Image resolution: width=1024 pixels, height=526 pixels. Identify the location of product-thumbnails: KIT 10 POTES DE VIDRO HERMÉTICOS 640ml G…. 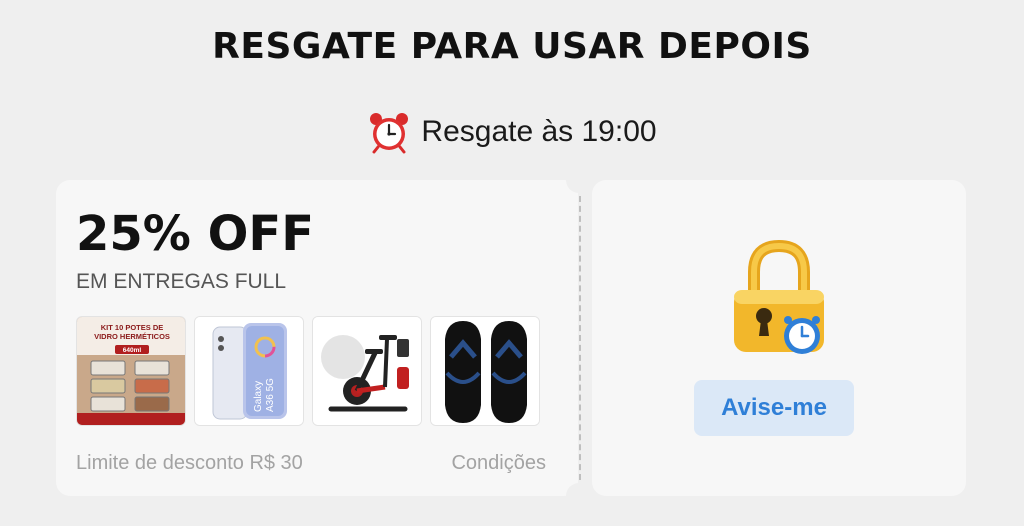
(308, 371).